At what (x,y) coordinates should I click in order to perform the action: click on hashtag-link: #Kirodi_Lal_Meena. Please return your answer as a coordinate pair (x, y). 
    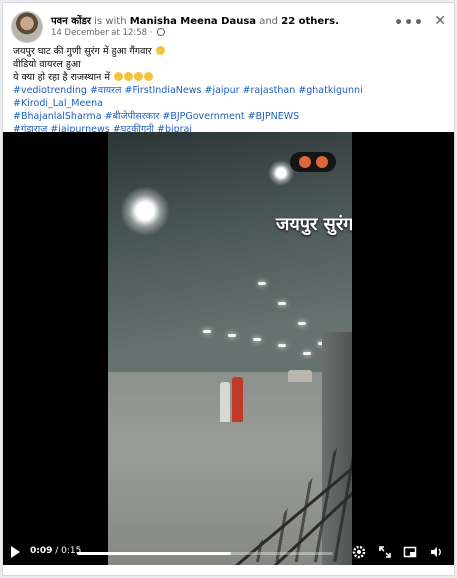
    Looking at the image, I should click on (58, 103).